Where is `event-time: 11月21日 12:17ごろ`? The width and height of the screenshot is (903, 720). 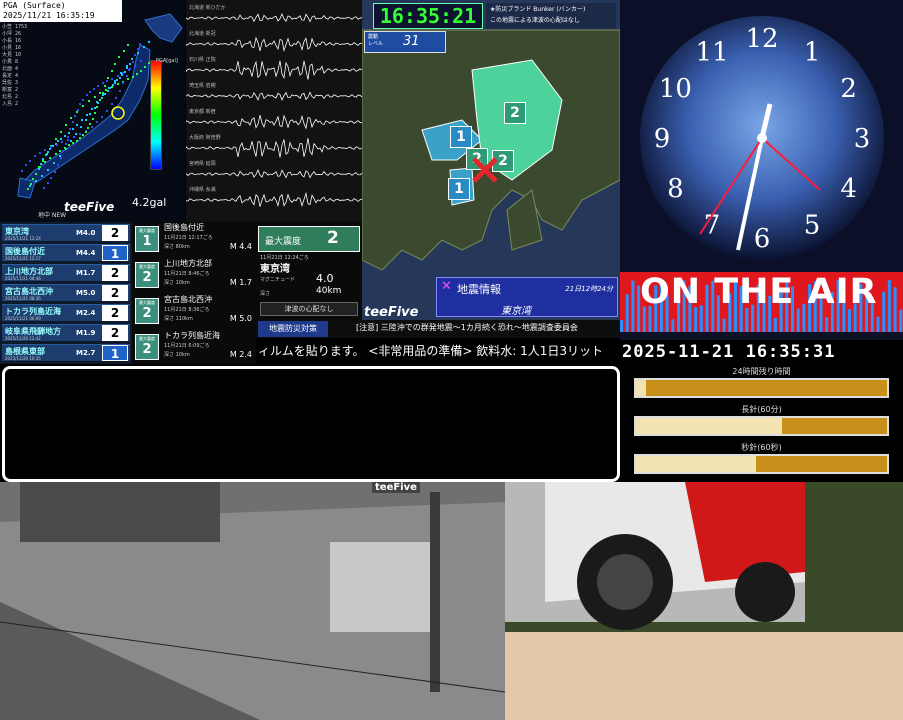 event-time: 11月21日 12:17ごろ is located at coordinates (188, 238).